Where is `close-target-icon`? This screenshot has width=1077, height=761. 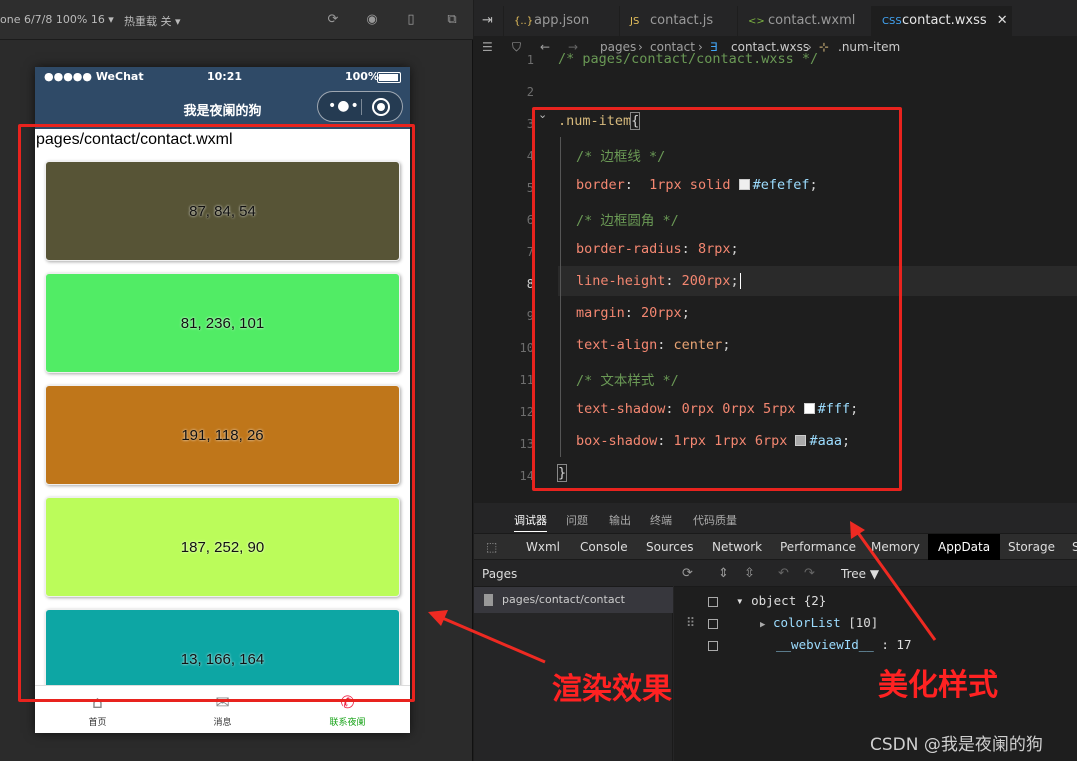 close-target-icon is located at coordinates (381, 107).